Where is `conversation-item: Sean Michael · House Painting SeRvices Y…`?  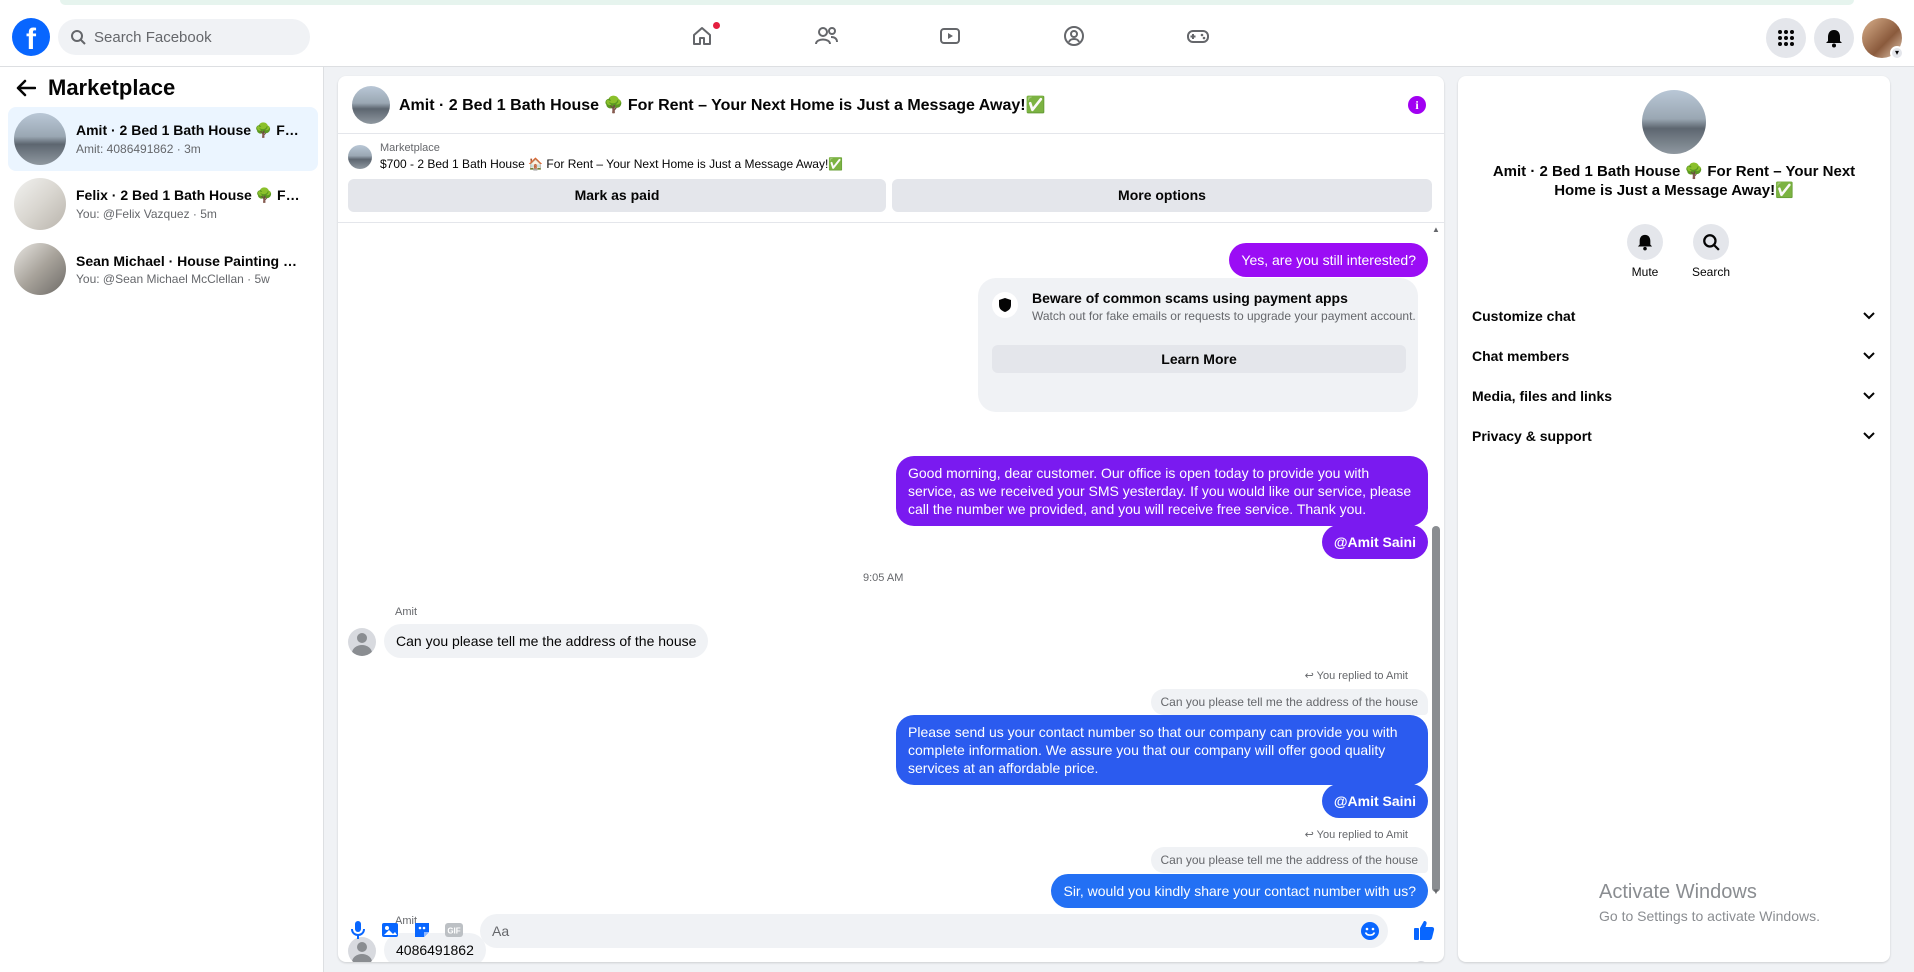 conversation-item: Sean Michael · House Painting SeRvices Y… is located at coordinates (163, 269).